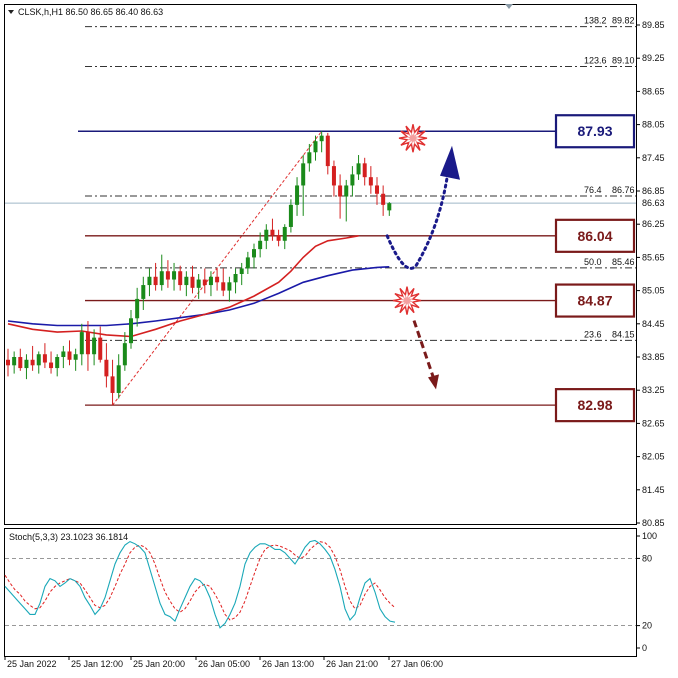 Image resolution: width=678 pixels, height=678 pixels. I want to click on price-axis-label: 89.25, so click(653, 58).